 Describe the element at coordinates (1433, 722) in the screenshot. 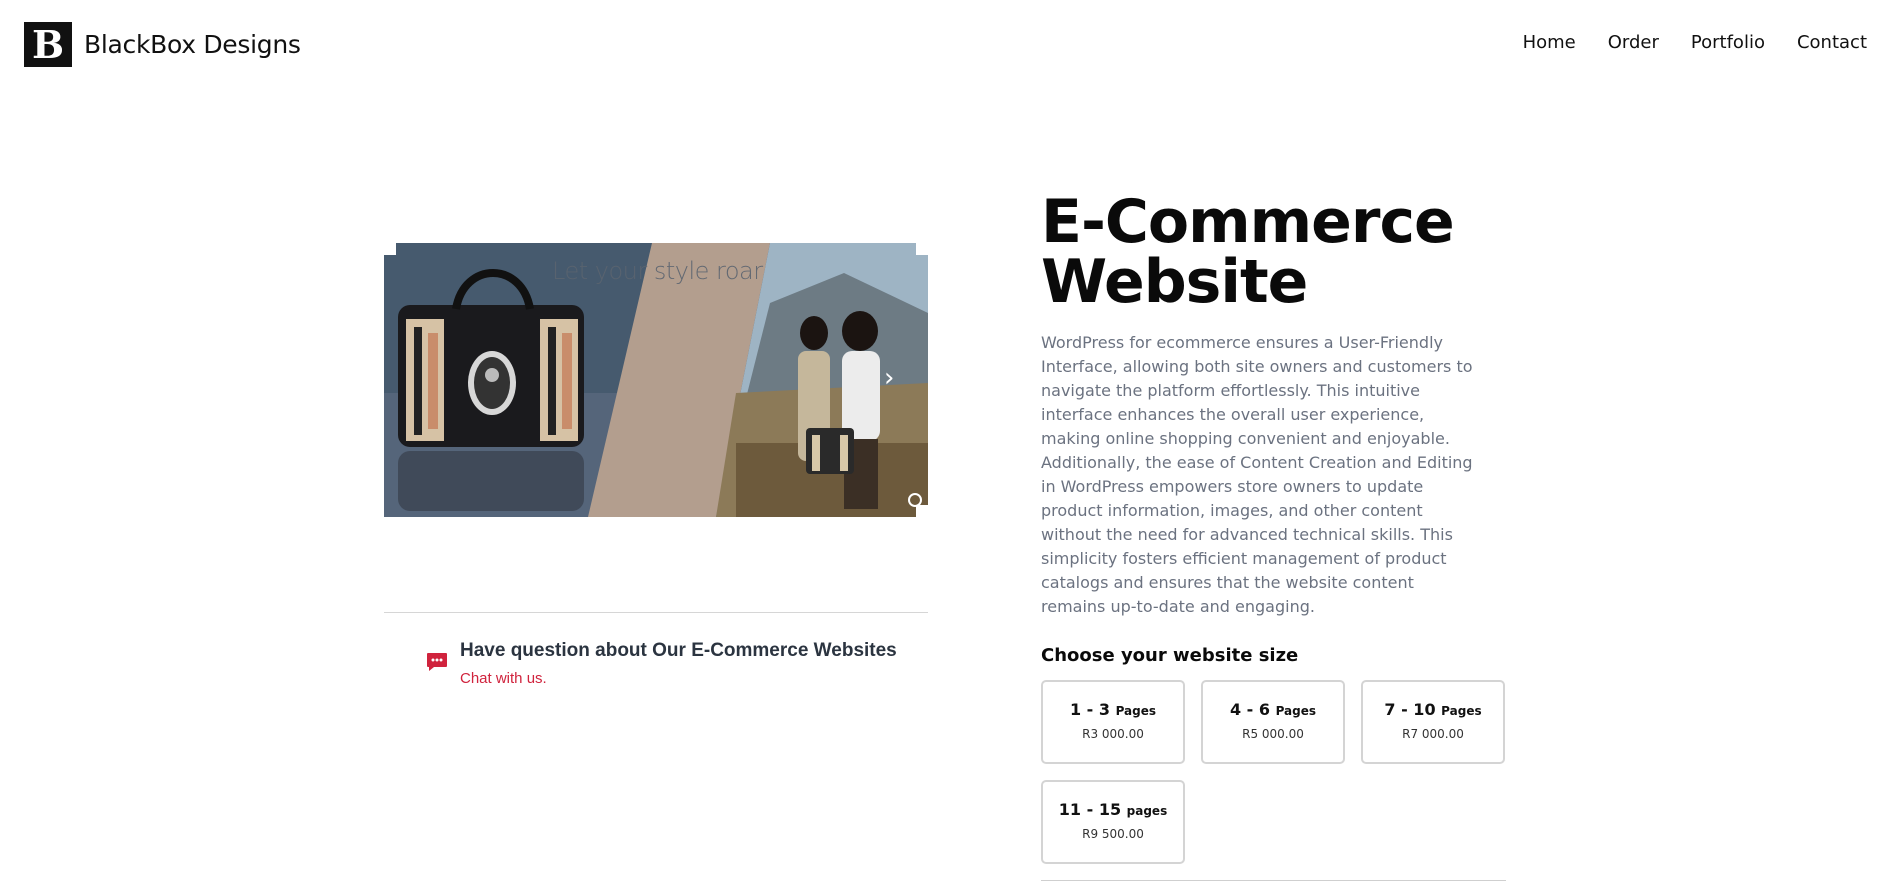

I see `size-option-7-10: 7 - 10 Pages R7 000.00` at that location.